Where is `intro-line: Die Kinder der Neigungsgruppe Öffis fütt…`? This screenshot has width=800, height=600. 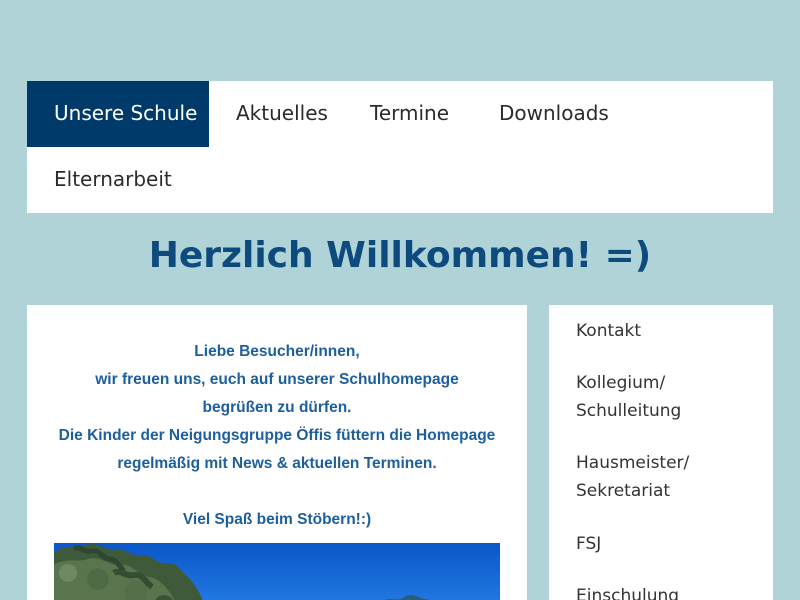
intro-line: Die Kinder der Neigungsgruppe Öffis fütt… is located at coordinates (277, 435).